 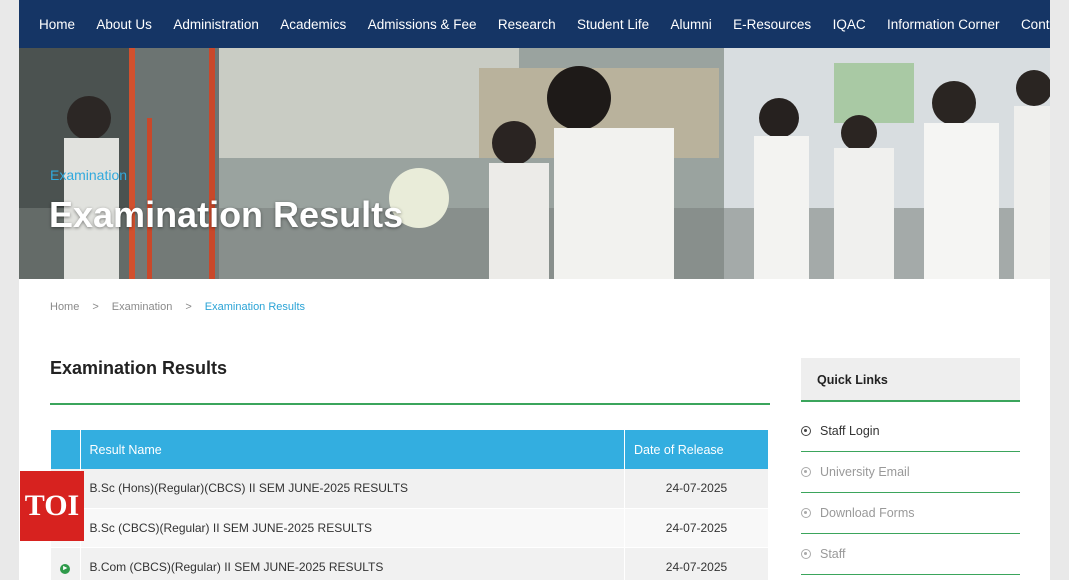 I want to click on toi-watermark-logo: TOI, so click(x=52, y=506).